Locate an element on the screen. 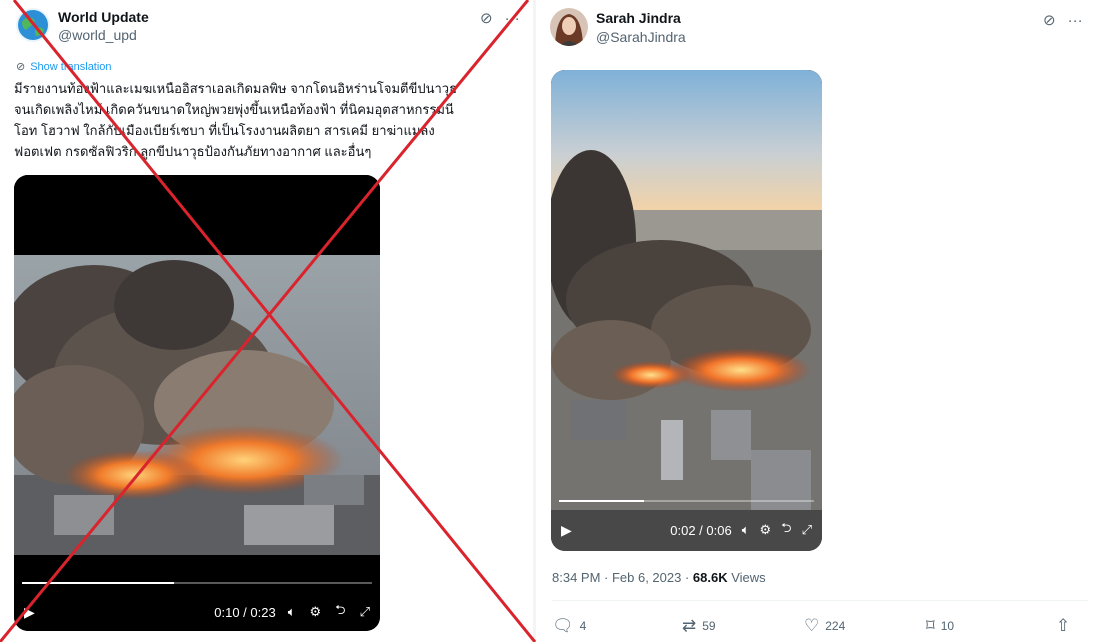 The width and height of the screenshot is (1100, 642). video-time: 0:10 / 0:23 is located at coordinates (245, 612).